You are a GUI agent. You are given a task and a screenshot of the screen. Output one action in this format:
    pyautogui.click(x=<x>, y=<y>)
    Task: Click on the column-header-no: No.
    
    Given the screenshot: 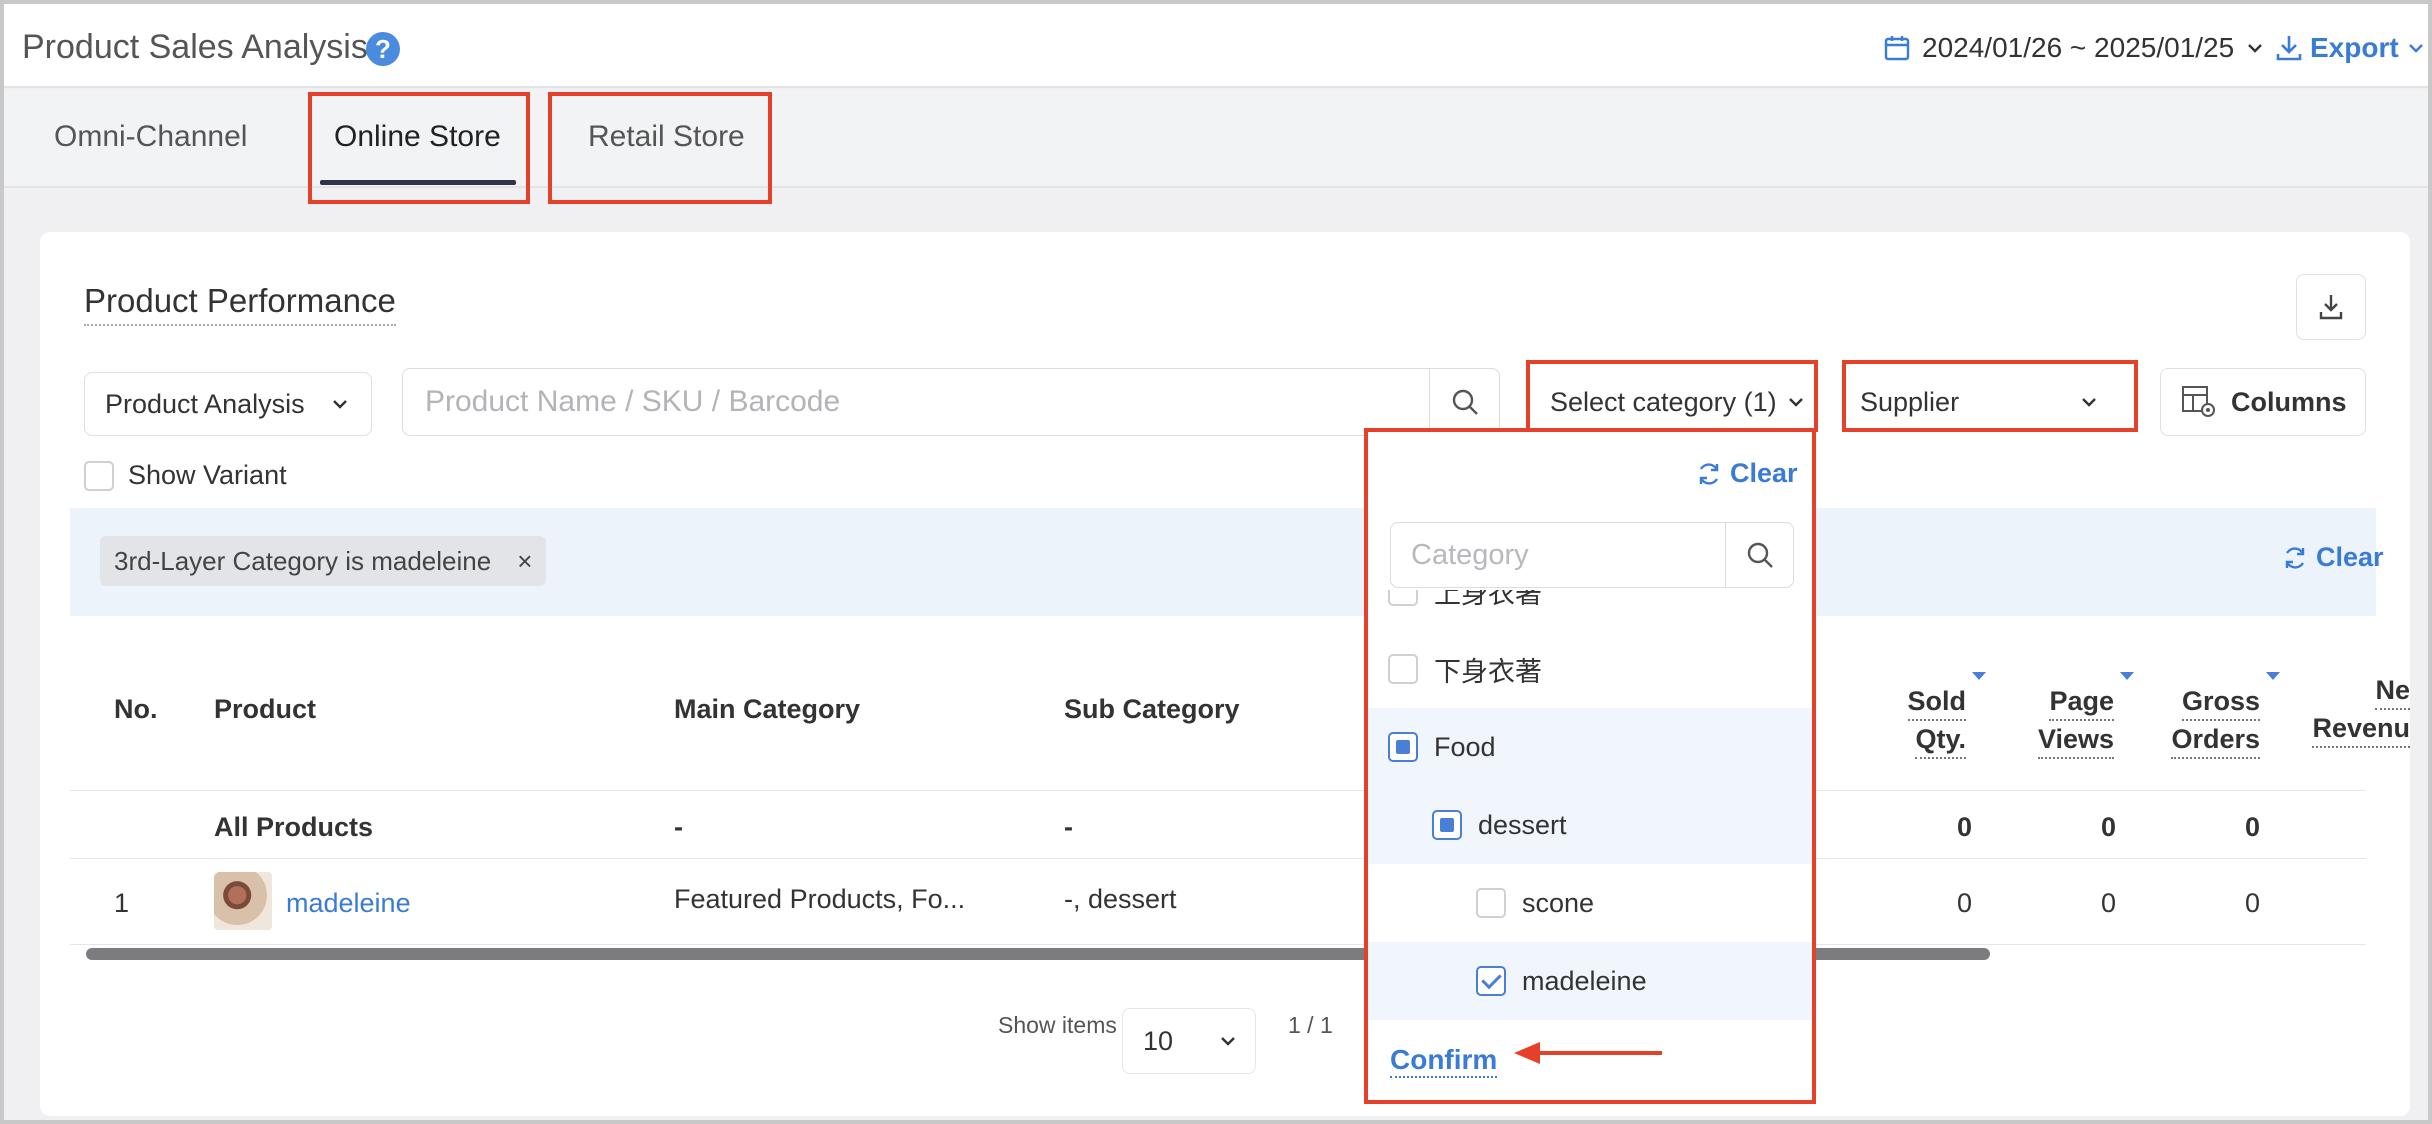 What is the action you would take?
    pyautogui.click(x=136, y=709)
    